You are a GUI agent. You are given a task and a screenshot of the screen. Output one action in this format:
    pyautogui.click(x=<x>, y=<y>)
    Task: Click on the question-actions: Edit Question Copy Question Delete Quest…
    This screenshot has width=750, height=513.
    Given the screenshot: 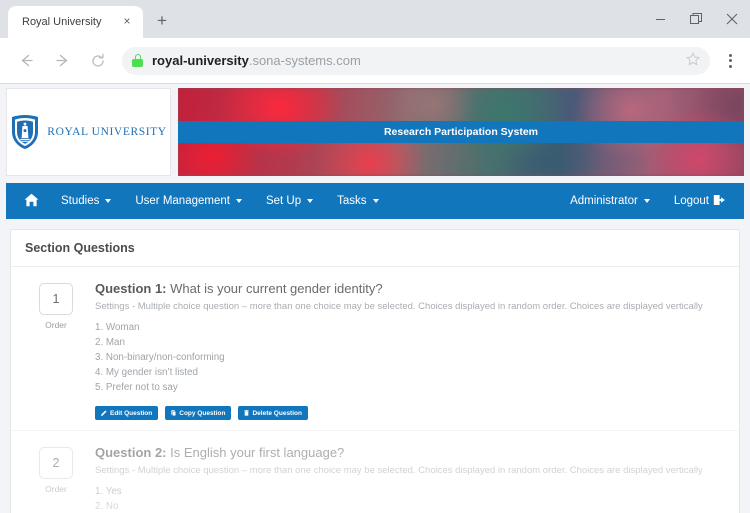 What is the action you would take?
    pyautogui.click(x=410, y=413)
    